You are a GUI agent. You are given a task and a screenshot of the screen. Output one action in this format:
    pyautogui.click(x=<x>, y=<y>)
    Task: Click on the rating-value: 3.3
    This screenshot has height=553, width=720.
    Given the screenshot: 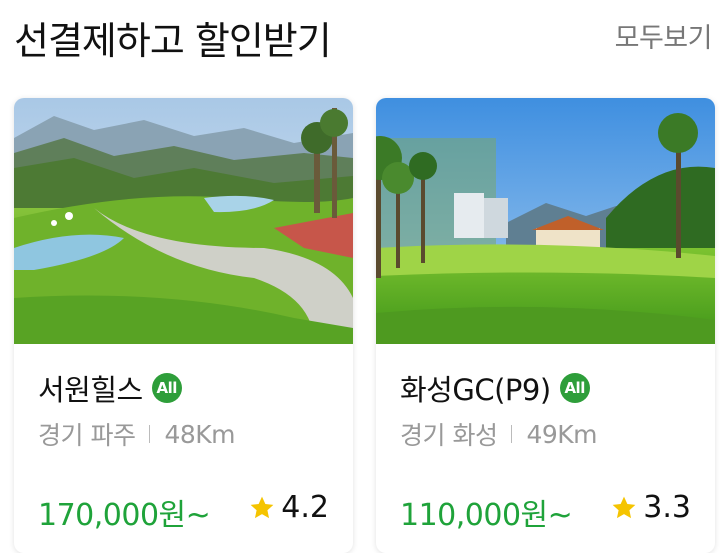 What is the action you would take?
    pyautogui.click(x=667, y=507)
    